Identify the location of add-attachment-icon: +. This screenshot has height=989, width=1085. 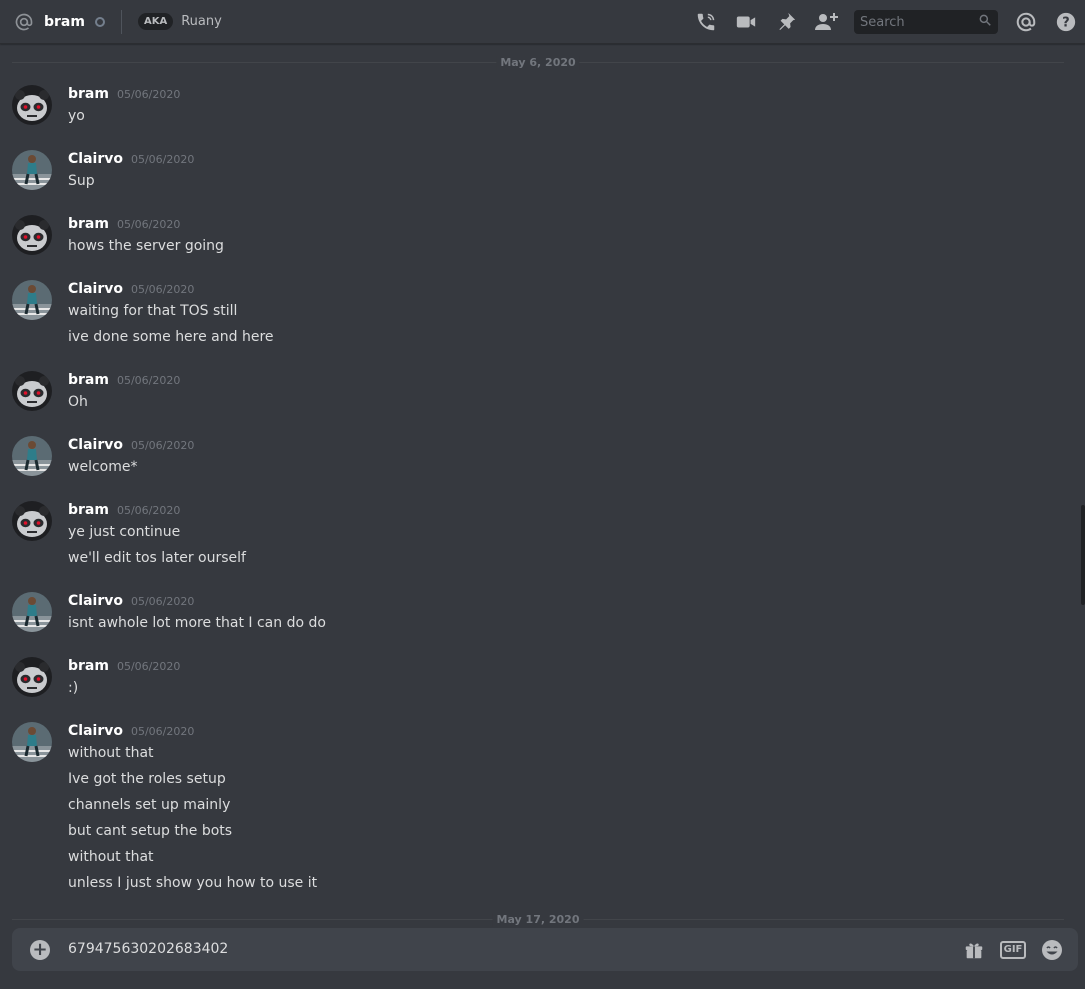
(40, 950).